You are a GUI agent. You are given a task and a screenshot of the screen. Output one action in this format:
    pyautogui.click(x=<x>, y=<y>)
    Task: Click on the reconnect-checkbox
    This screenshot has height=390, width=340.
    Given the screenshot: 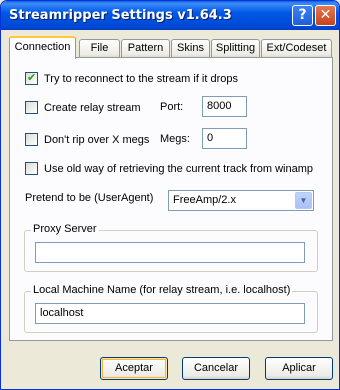 What is the action you would take?
    pyautogui.click(x=31, y=78)
    